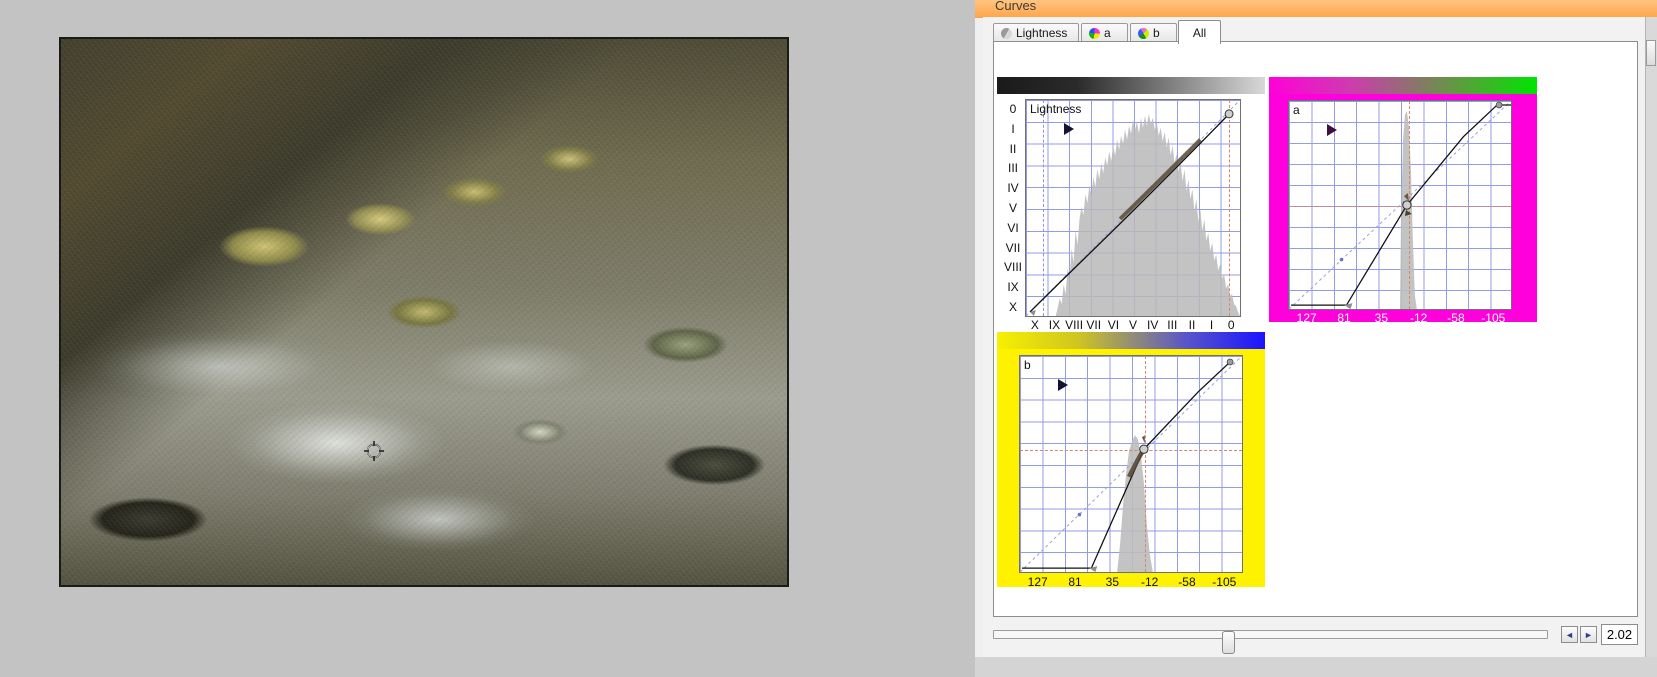  What do you see at coordinates (1231, 325) in the screenshot?
I see `x-tick: 0` at bounding box center [1231, 325].